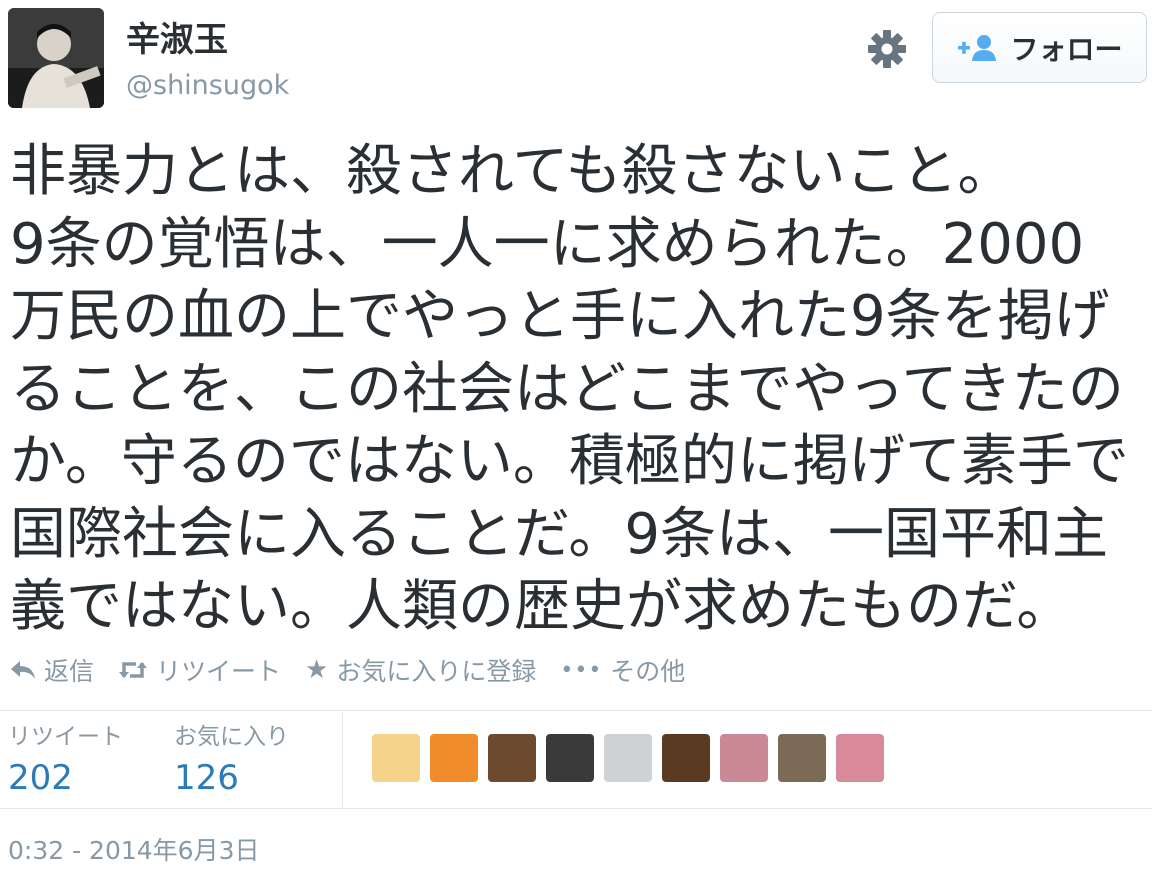  Describe the element at coordinates (802, 758) in the screenshot. I see `cat-photo-avatar` at that location.